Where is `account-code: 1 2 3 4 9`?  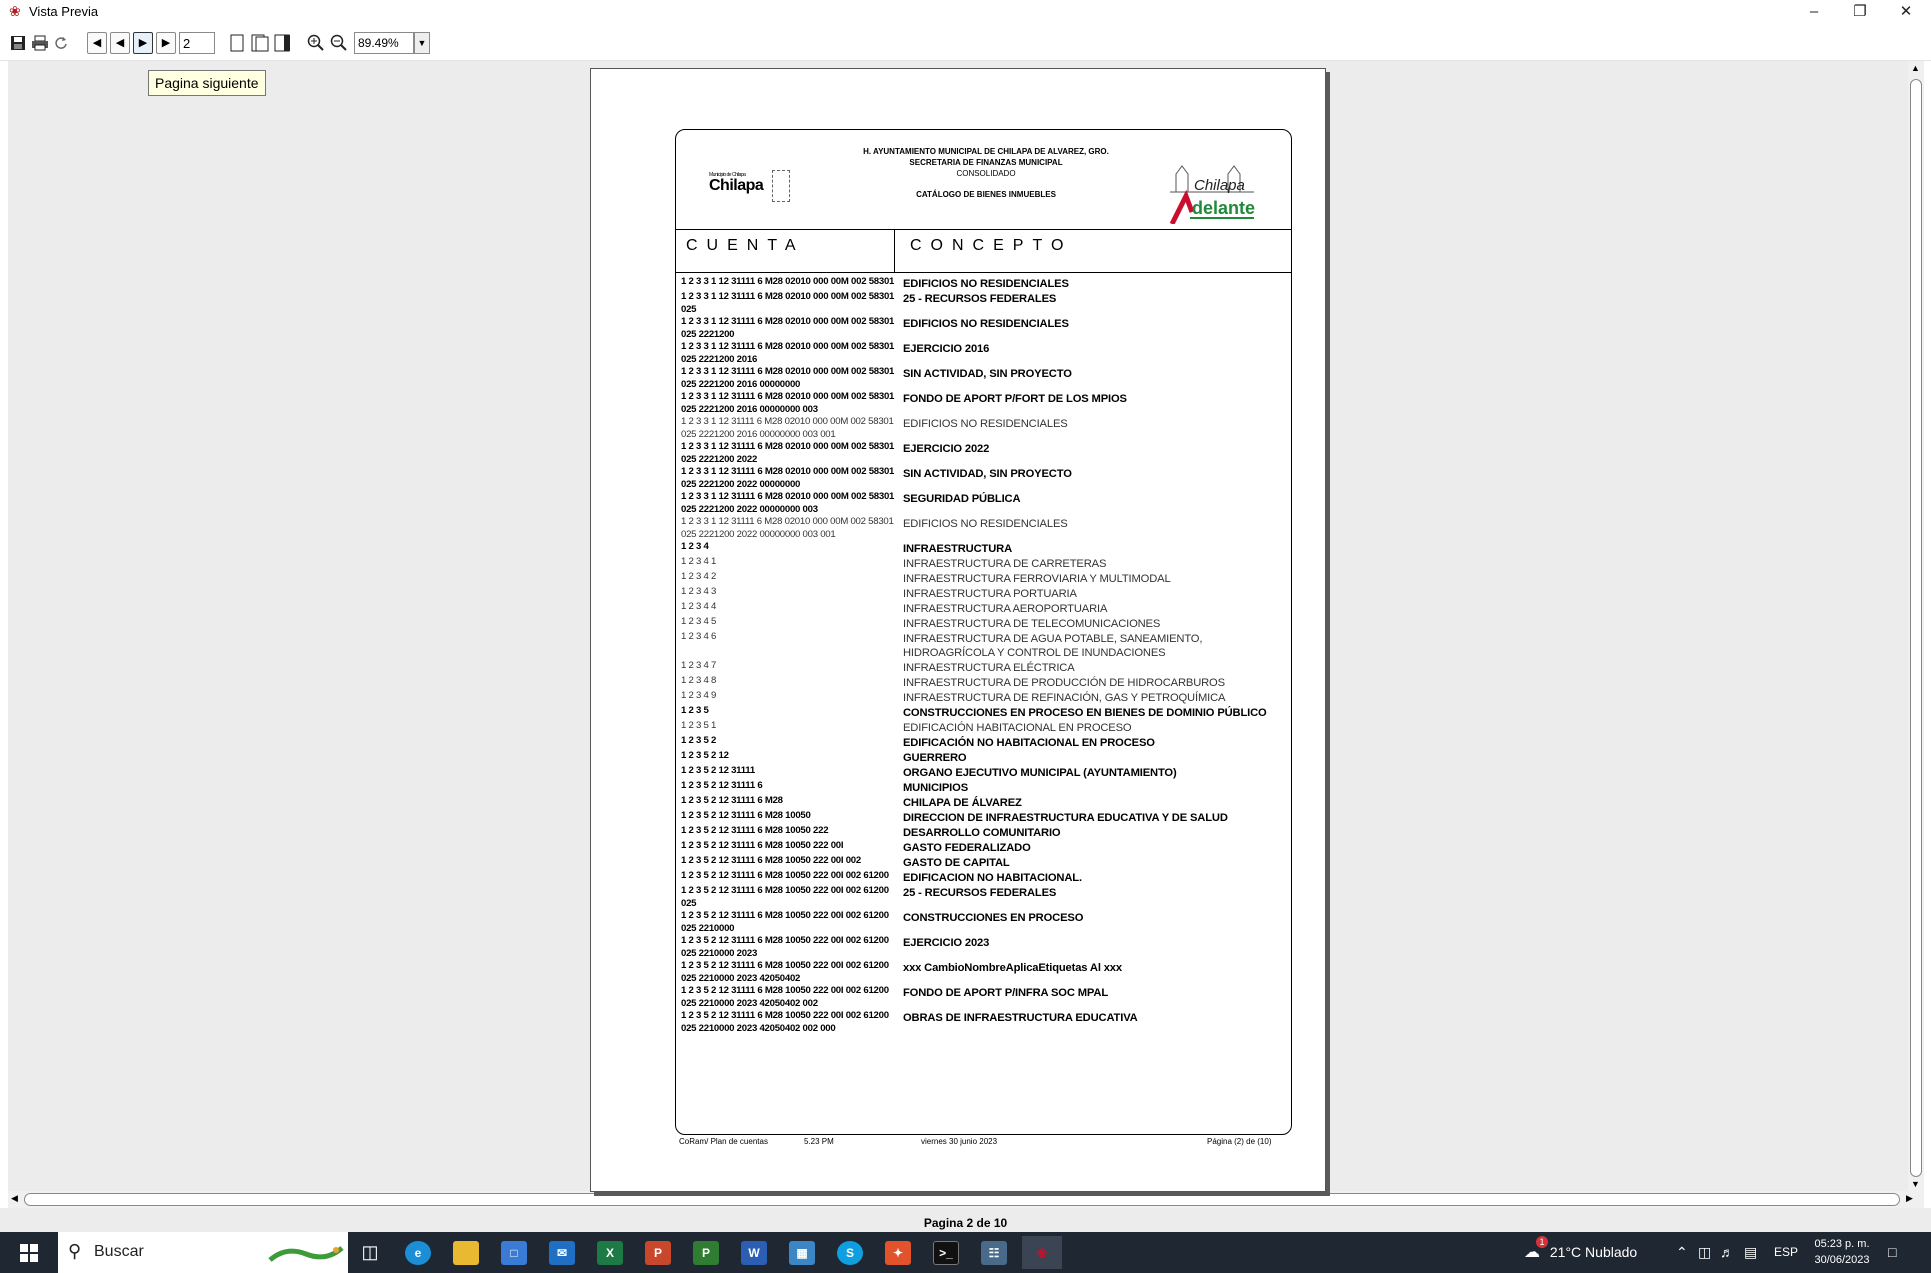 account-code: 1 2 3 4 9 is located at coordinates (699, 695).